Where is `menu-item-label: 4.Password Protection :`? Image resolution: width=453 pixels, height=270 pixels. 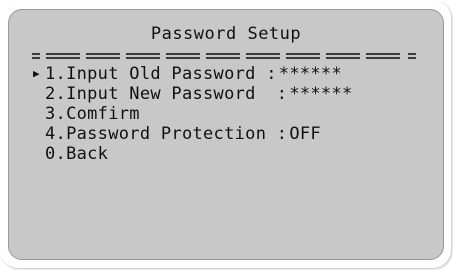 menu-item-label: 4.Password Protection : is located at coordinates (166, 134).